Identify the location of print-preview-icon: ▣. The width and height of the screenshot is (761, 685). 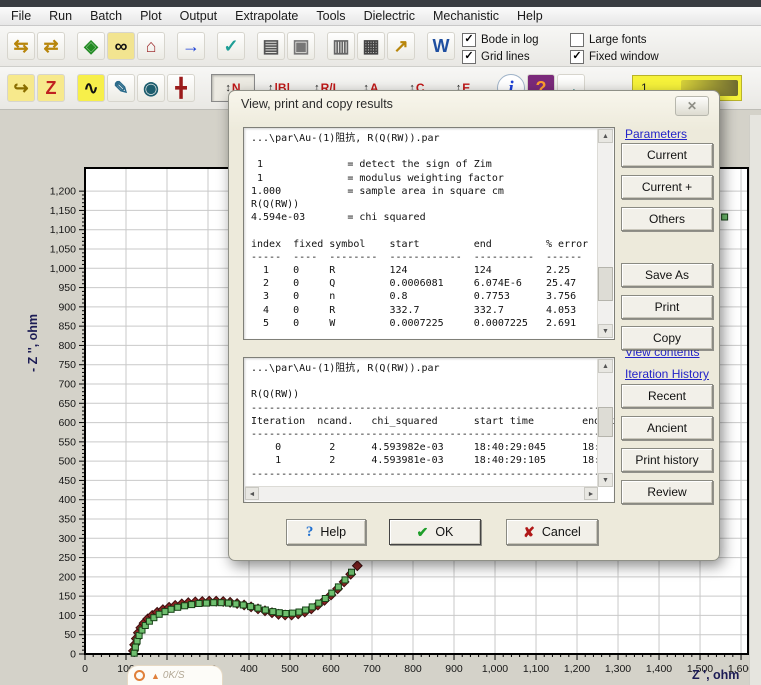
(301, 46).